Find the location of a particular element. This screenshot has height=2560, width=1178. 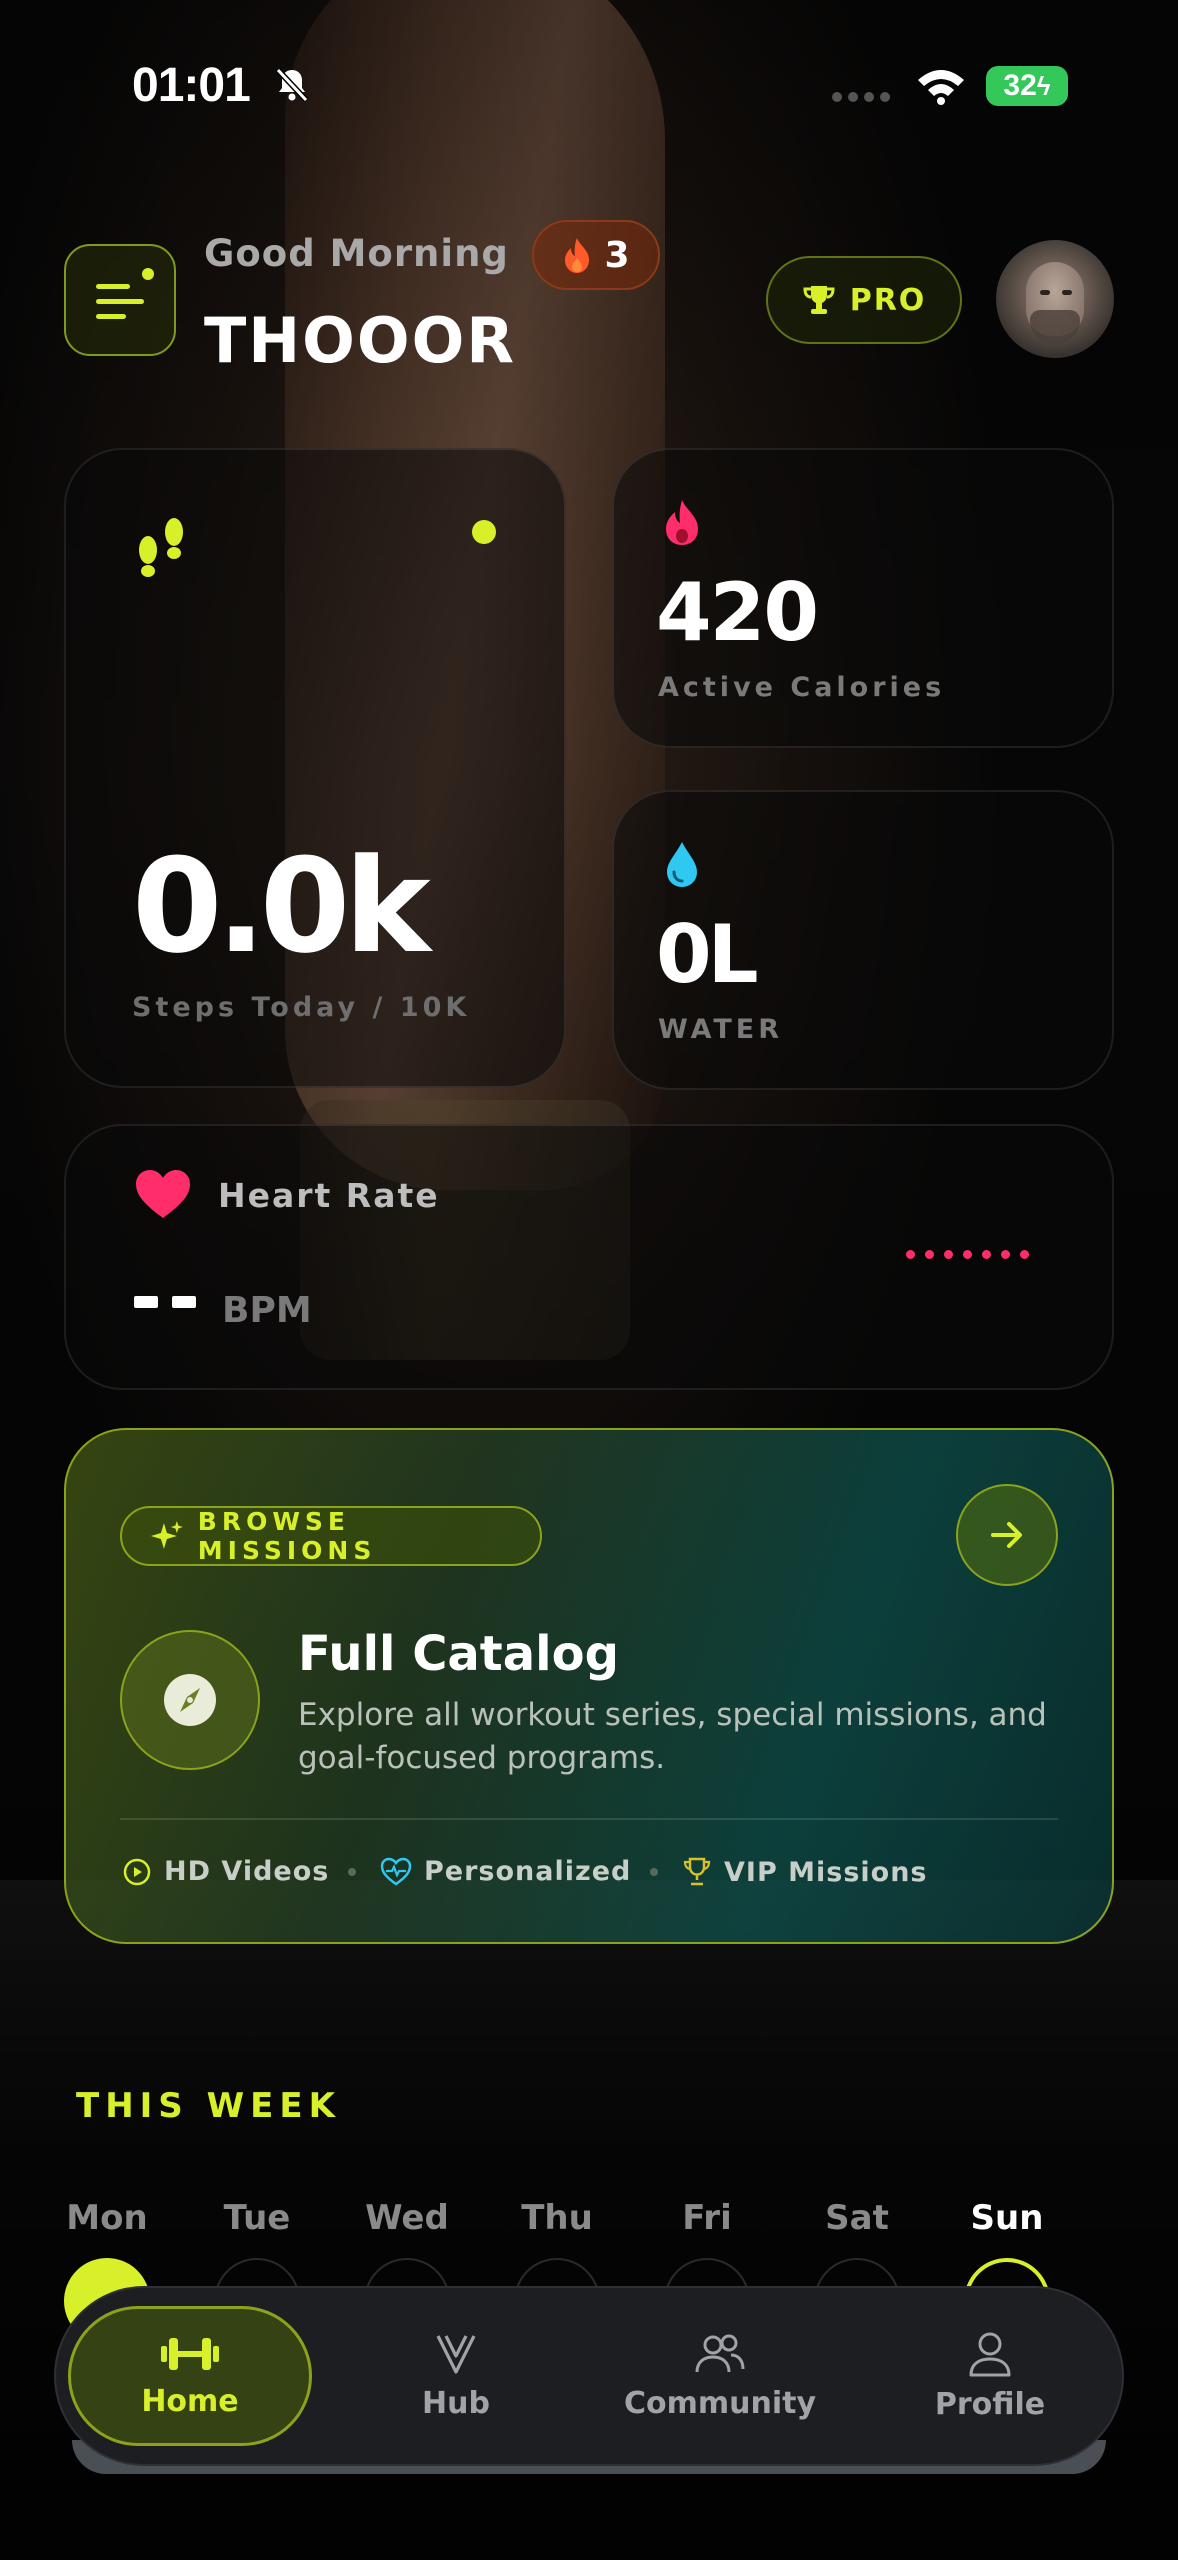

play-circle-icon is located at coordinates (137, 1871).